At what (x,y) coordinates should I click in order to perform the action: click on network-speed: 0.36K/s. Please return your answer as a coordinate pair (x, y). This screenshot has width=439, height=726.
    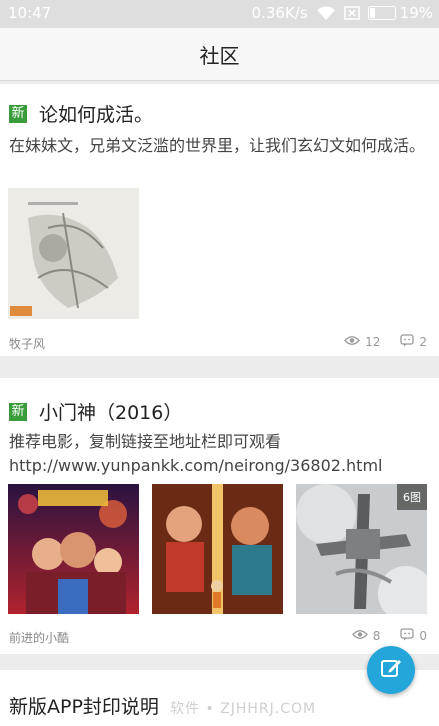
    Looking at the image, I should click on (279, 13).